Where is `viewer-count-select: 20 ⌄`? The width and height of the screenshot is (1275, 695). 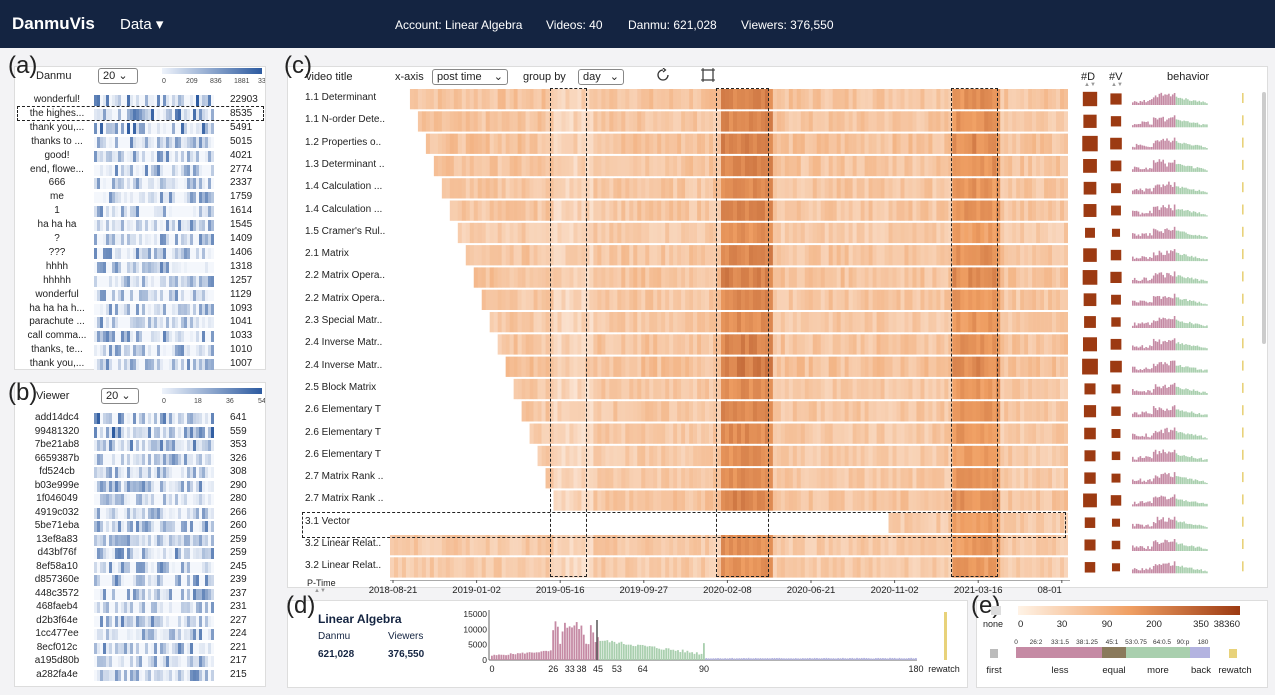
viewer-count-select: 20 ⌄ is located at coordinates (120, 396).